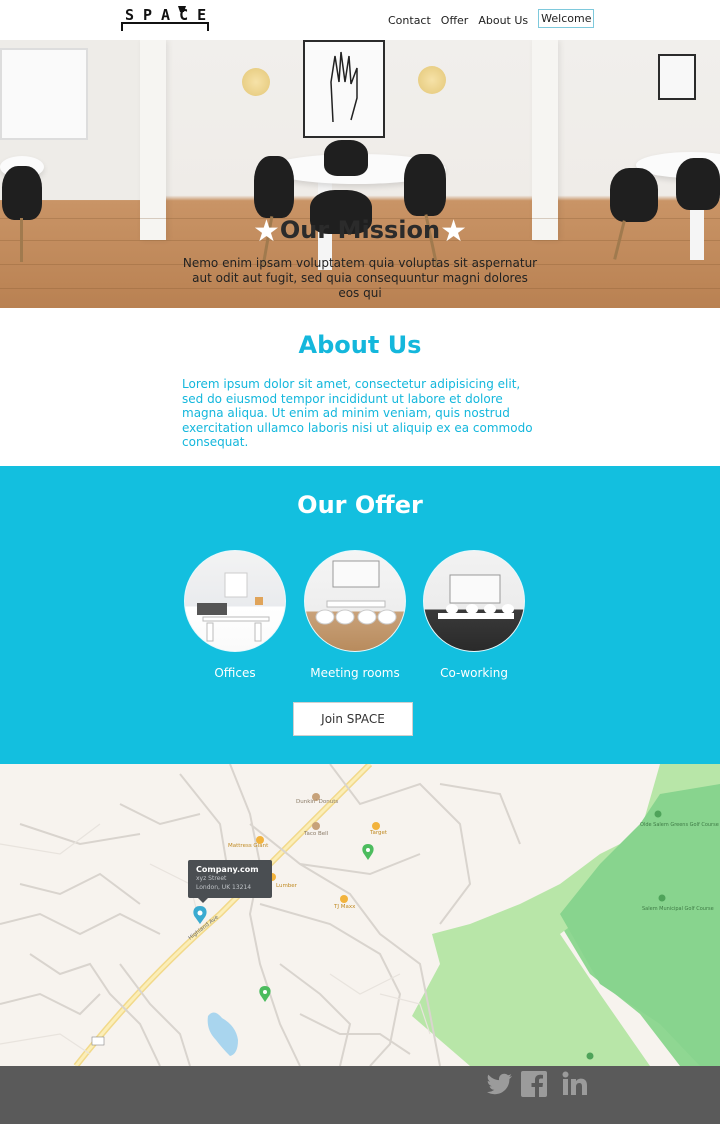 This screenshot has width=720, height=1124. I want to click on offer-title: Our Offer, so click(360, 505).